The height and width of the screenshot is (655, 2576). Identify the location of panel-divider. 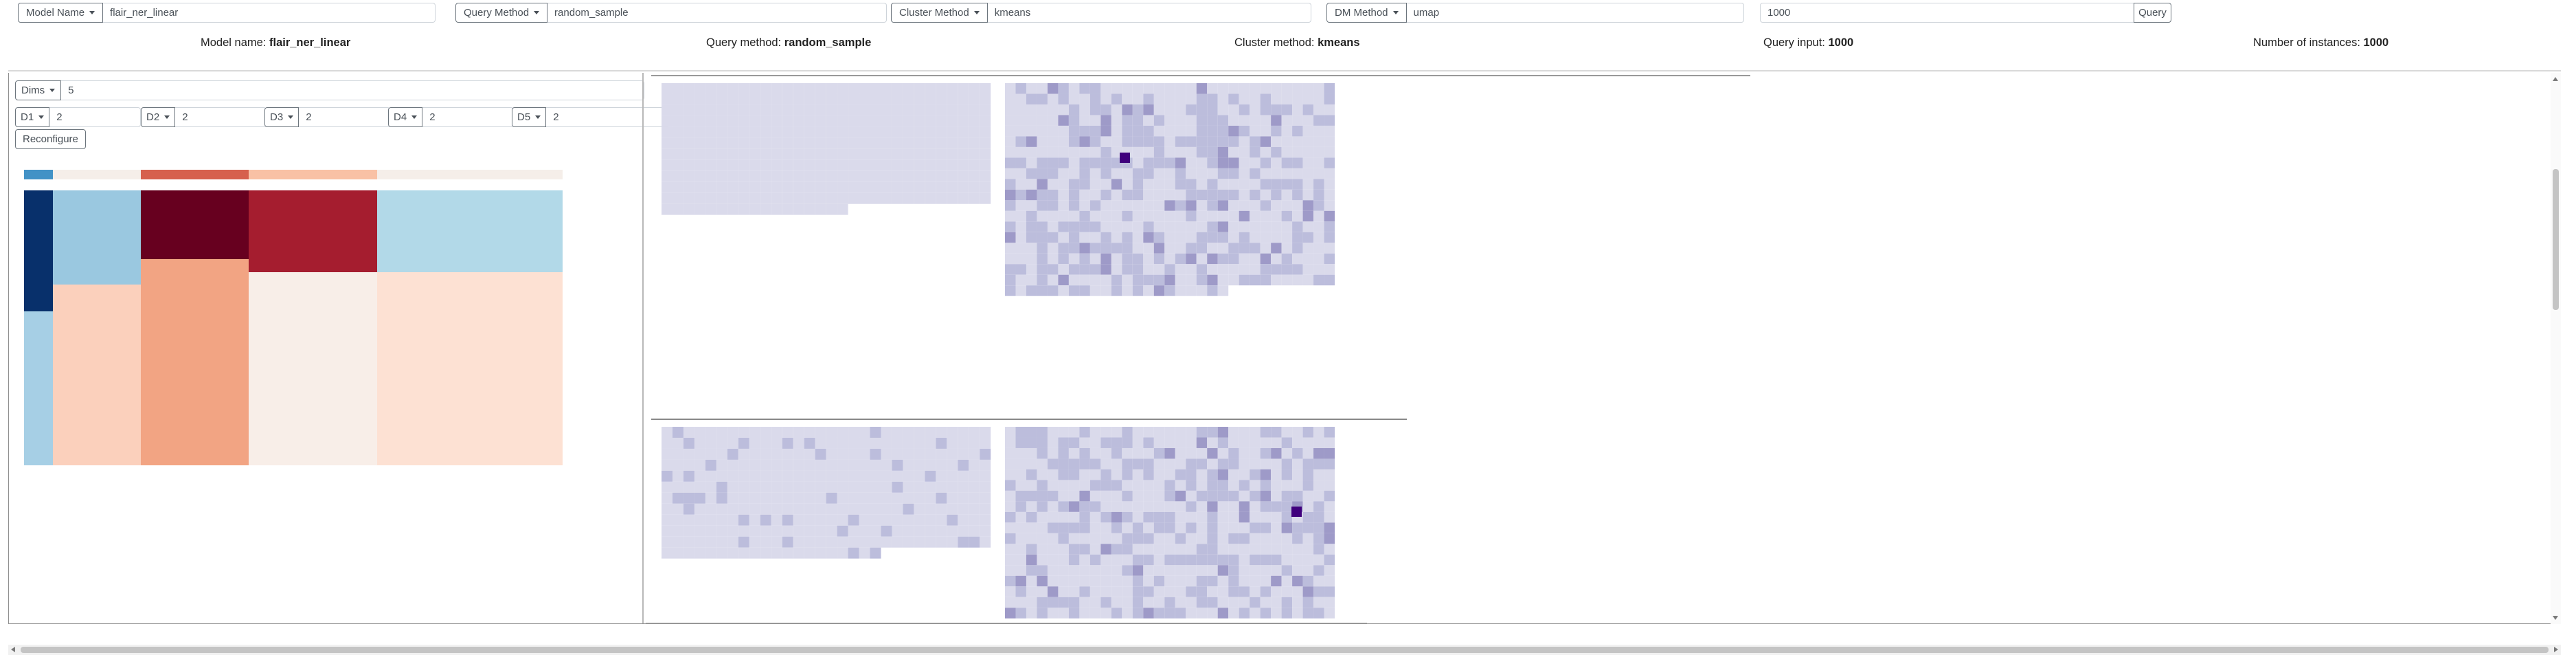
(643, 348).